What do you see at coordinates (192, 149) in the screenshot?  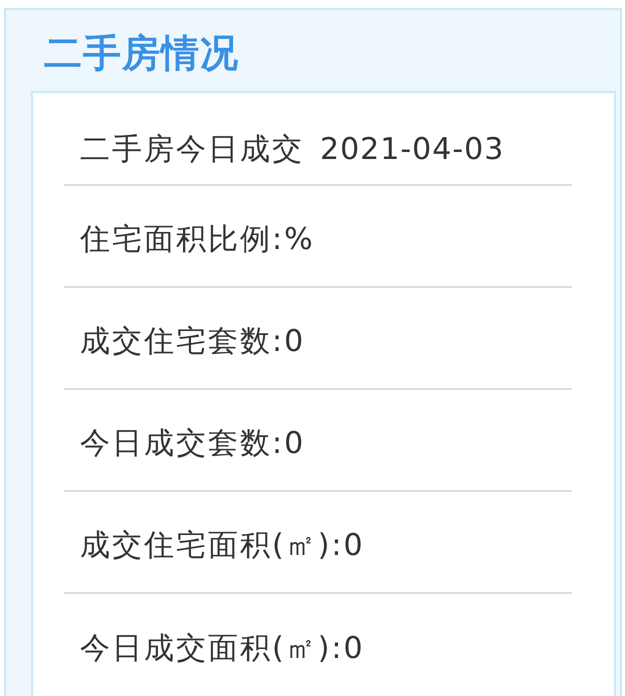 I see `stats-heading: 二手房今日成交` at bounding box center [192, 149].